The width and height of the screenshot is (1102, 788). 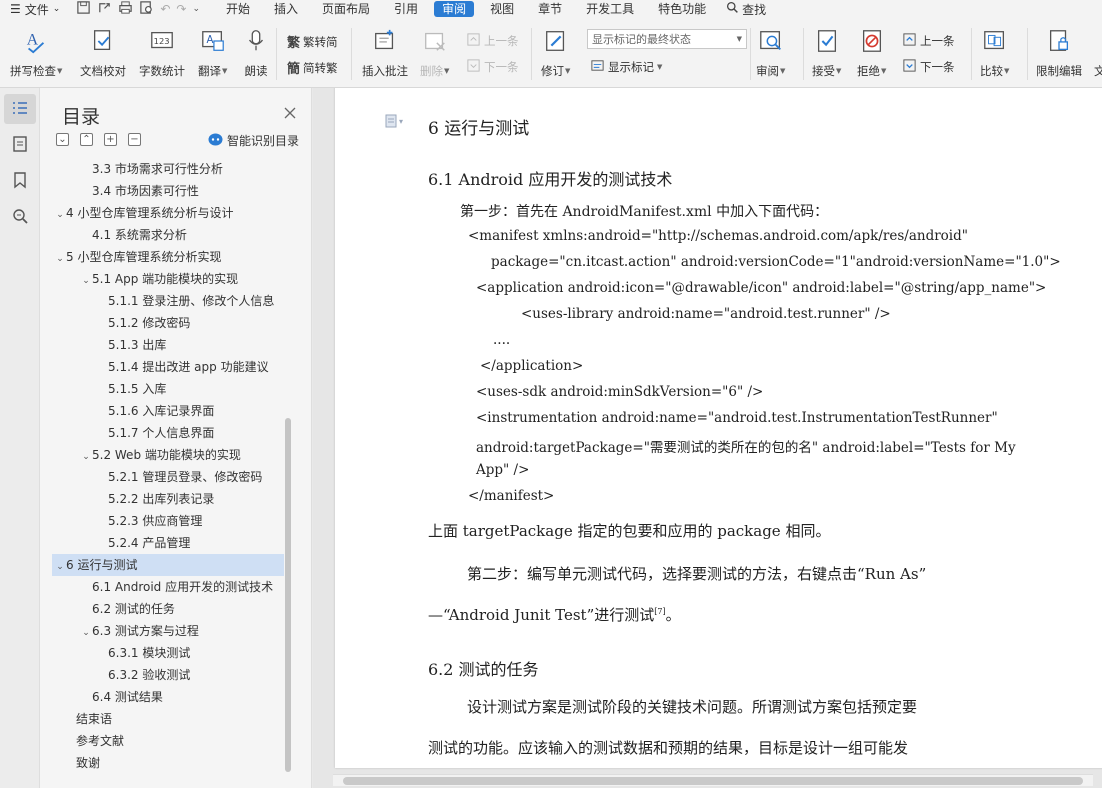 I want to click on toc-item: ⌄ 6.3 测试方案与过程, so click(x=168, y=631).